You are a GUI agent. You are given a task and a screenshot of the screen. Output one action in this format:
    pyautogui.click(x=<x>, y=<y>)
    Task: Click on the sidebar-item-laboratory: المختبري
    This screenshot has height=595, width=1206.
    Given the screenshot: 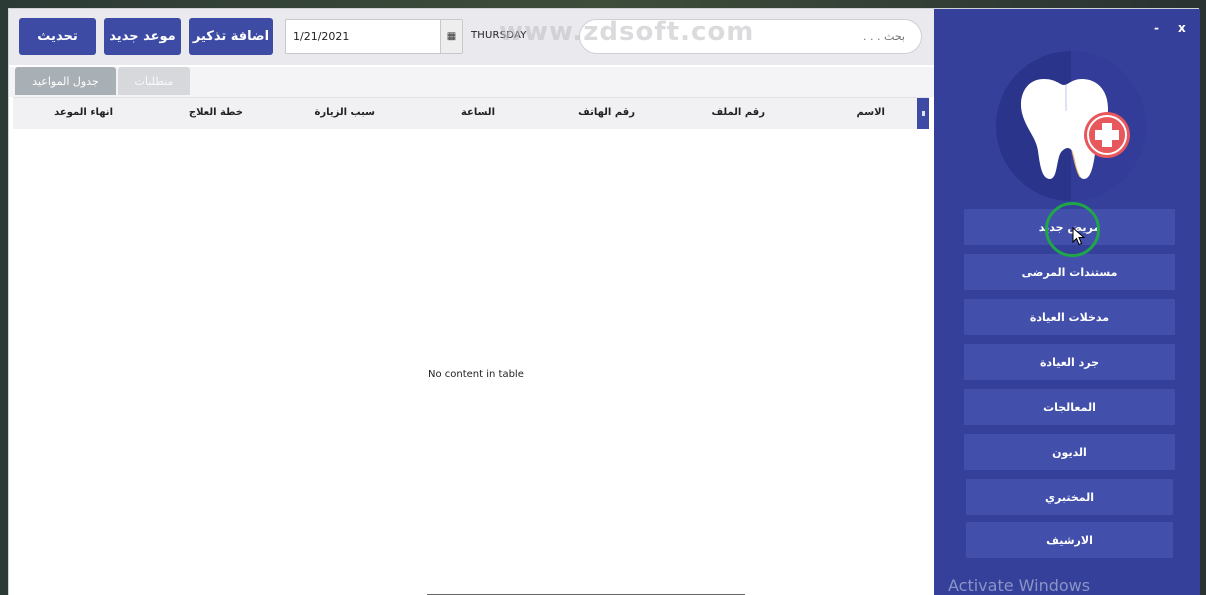 What is the action you would take?
    pyautogui.click(x=1069, y=497)
    